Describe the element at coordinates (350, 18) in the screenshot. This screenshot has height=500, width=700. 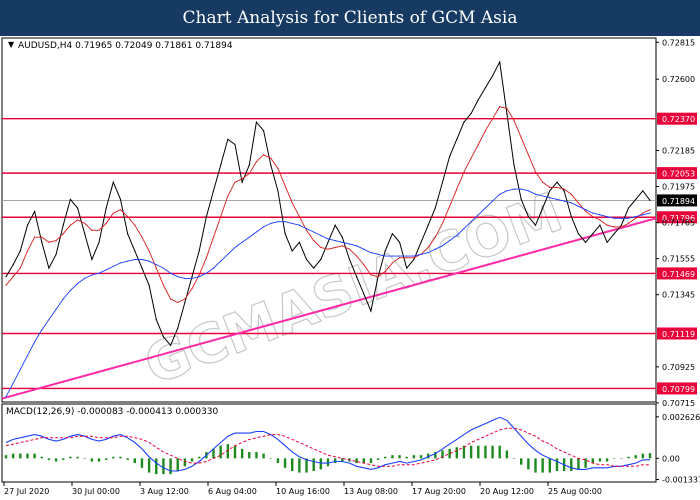
I see `banner-title: Chart Analysis for Clients of GCM Asia` at that location.